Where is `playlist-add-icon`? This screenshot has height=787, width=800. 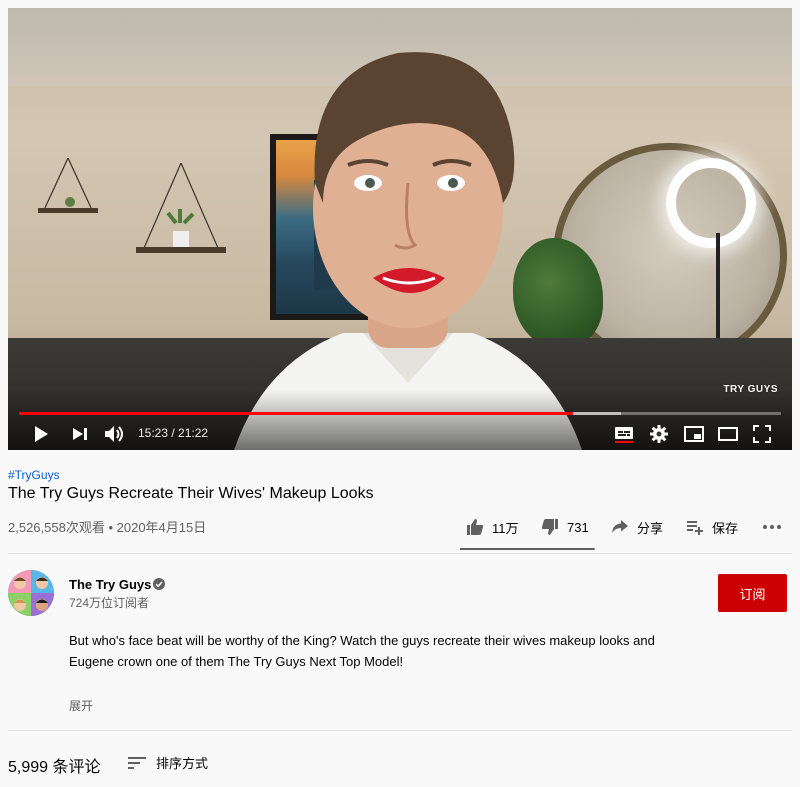 playlist-add-icon is located at coordinates (695, 528).